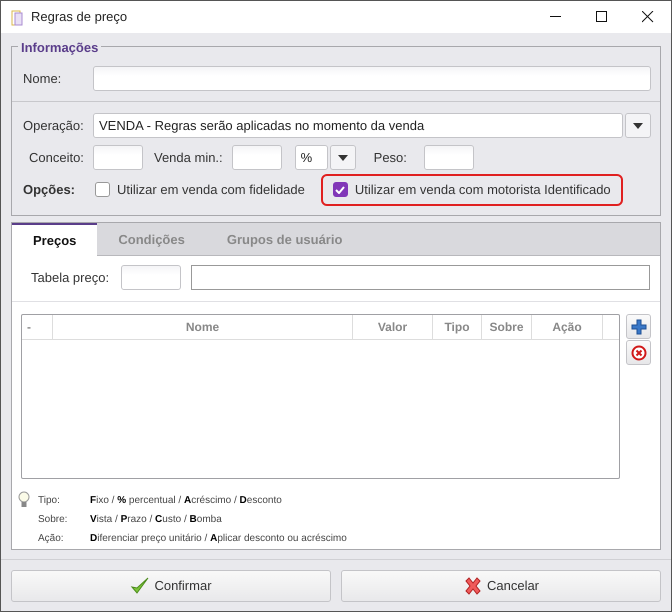 The width and height of the screenshot is (672, 612). What do you see at coordinates (556, 17) in the screenshot?
I see `minimize-icon` at bounding box center [556, 17].